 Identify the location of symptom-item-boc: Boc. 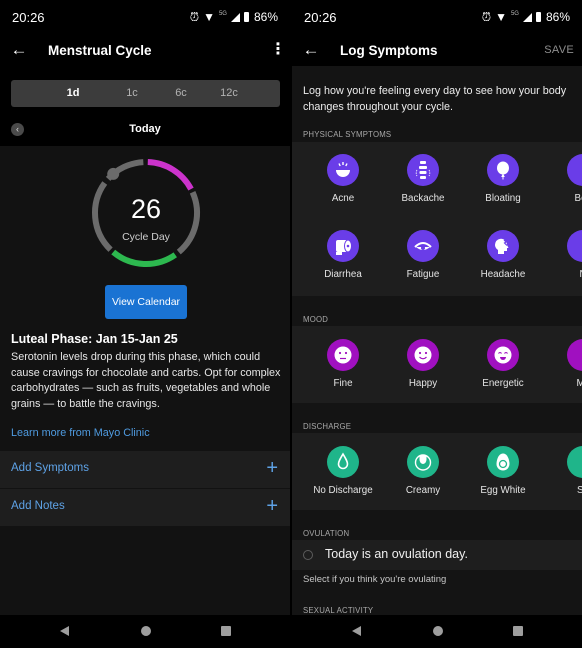
(562, 179).